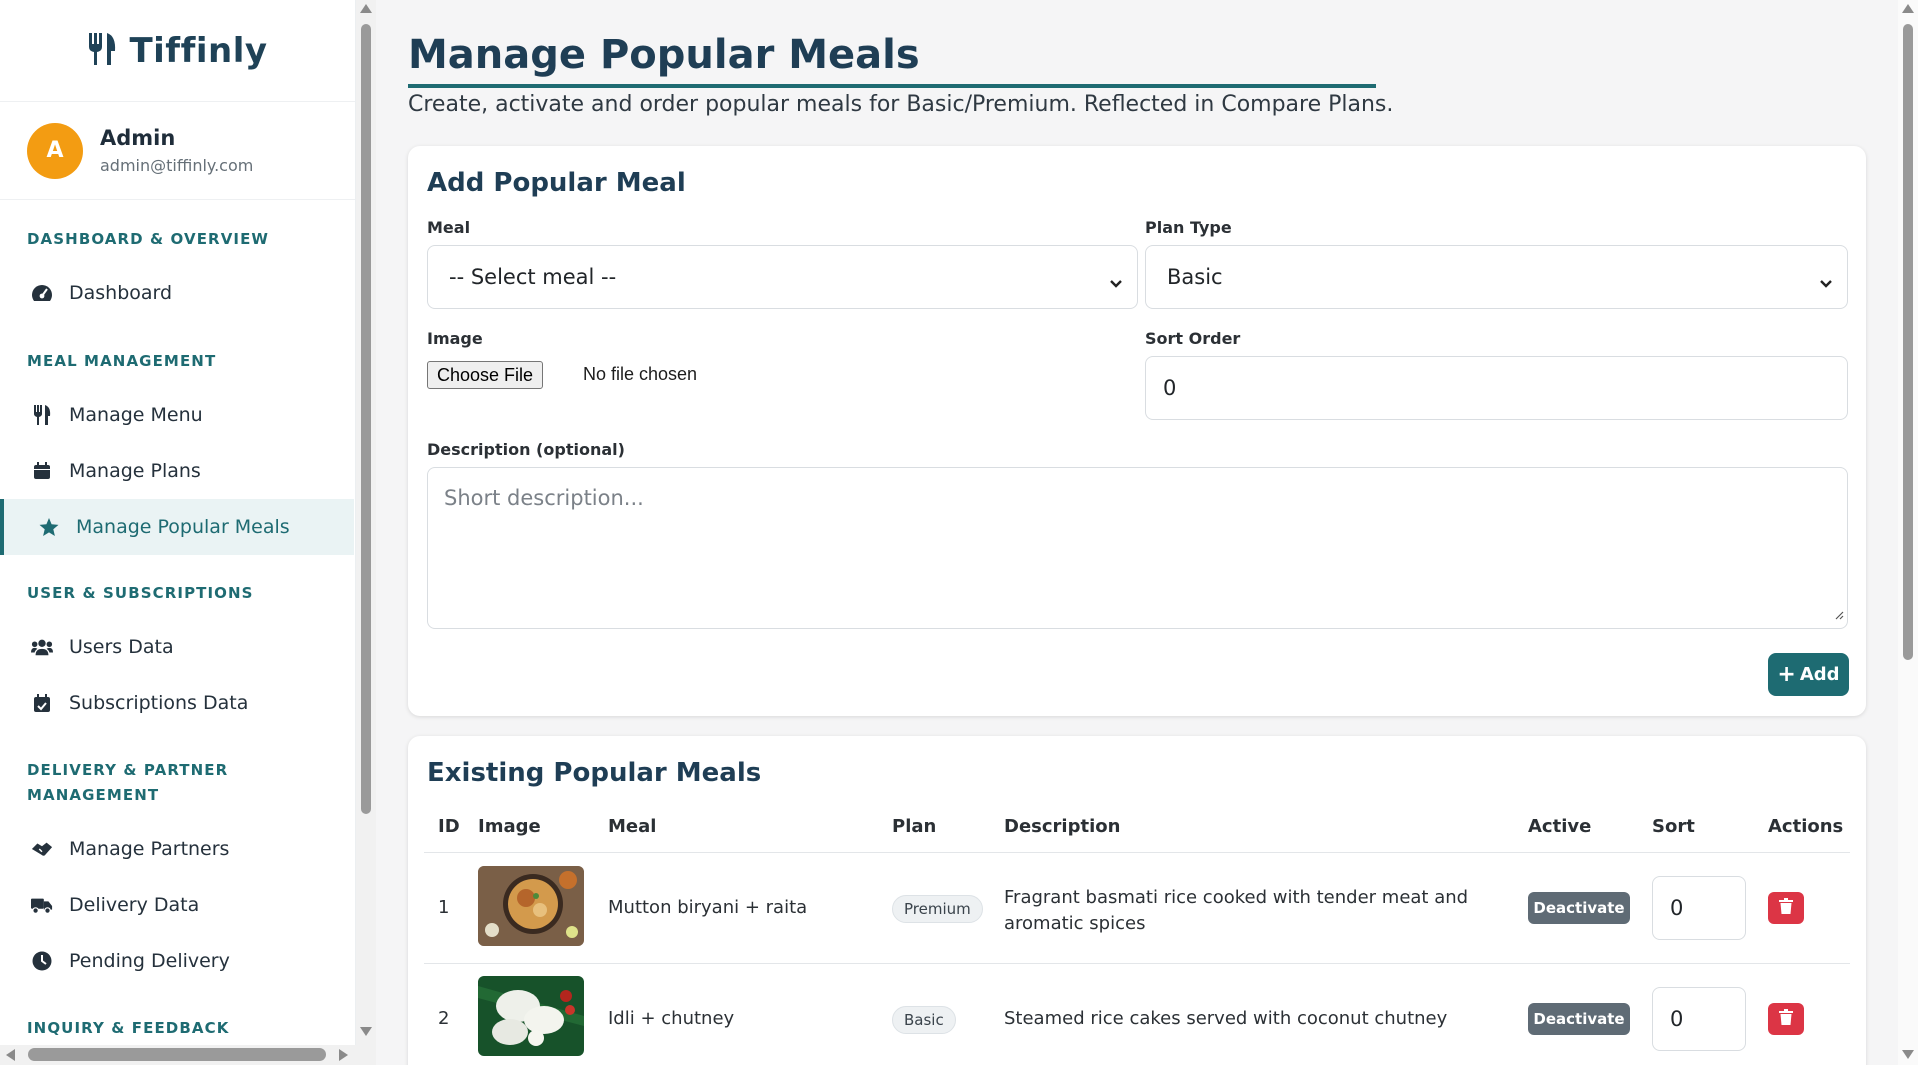 This screenshot has height=1065, width=1918. What do you see at coordinates (366, 8) in the screenshot?
I see `scroll-up-arrow-icon` at bounding box center [366, 8].